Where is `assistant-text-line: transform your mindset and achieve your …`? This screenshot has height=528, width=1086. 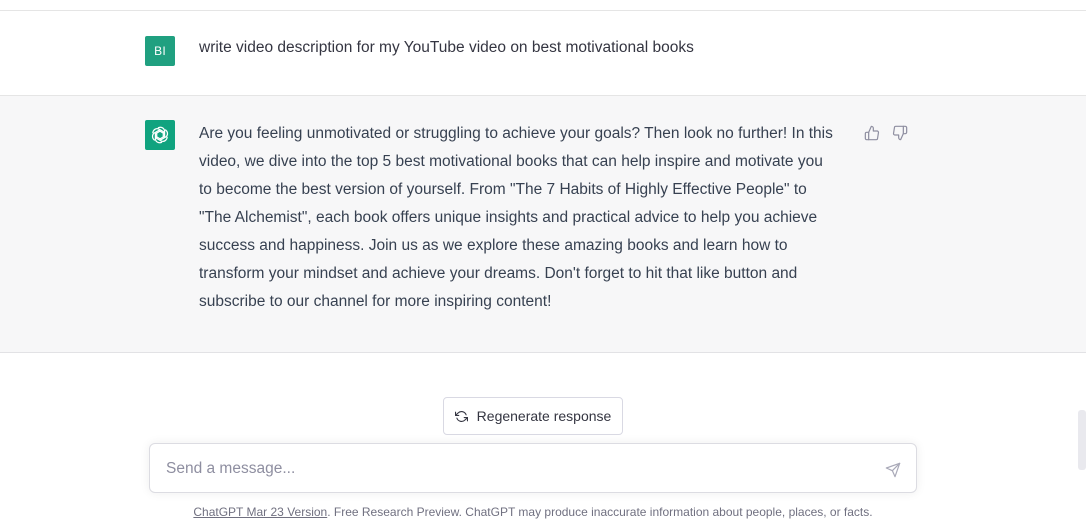
assistant-text-line: transform your mindset and achieve your … is located at coordinates (498, 273).